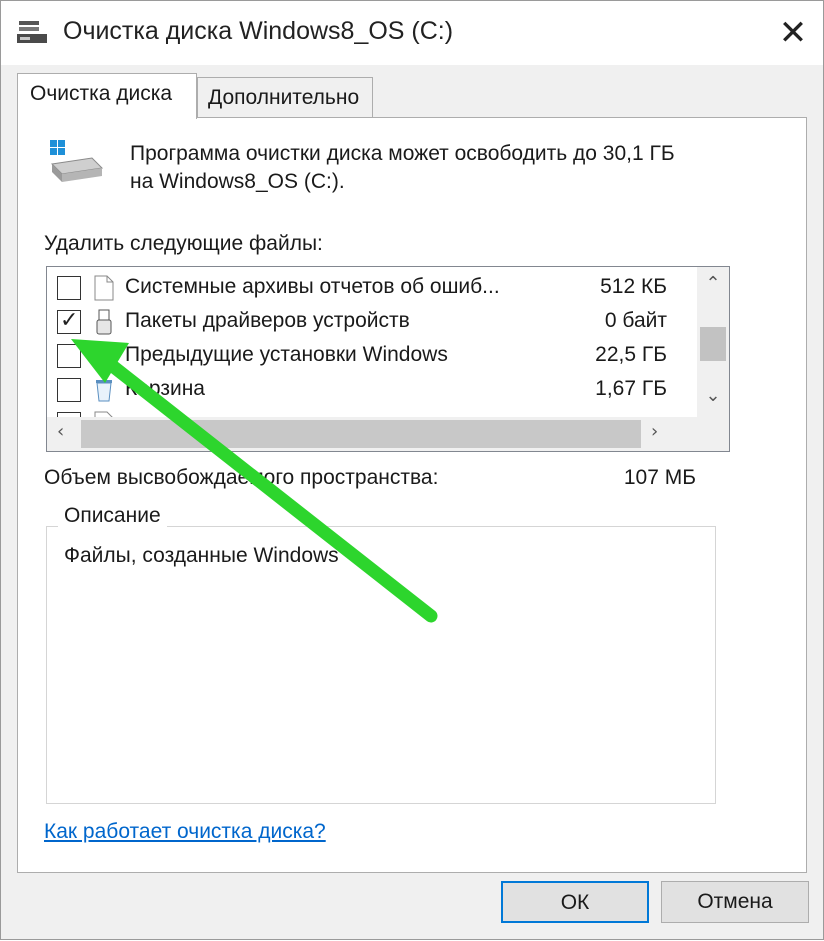 The image size is (824, 941). Describe the element at coordinates (185, 832) in the screenshot. I see `help-link: Как работает очистка диска?` at that location.